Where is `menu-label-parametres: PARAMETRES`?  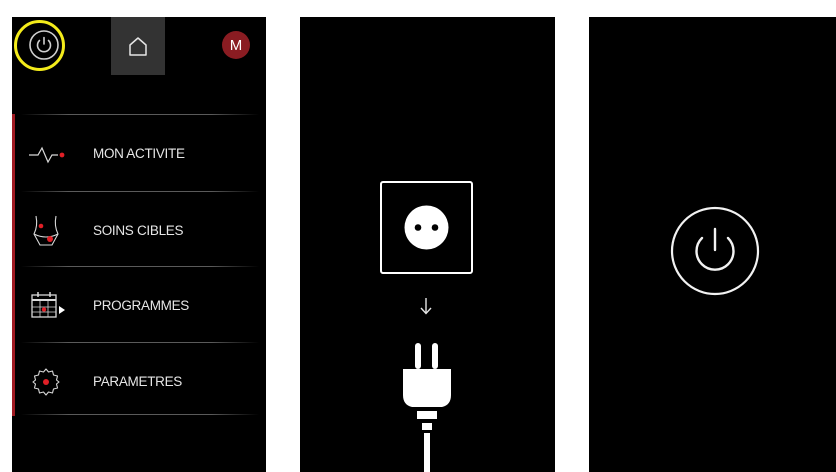 menu-label-parametres: PARAMETRES is located at coordinates (138, 381).